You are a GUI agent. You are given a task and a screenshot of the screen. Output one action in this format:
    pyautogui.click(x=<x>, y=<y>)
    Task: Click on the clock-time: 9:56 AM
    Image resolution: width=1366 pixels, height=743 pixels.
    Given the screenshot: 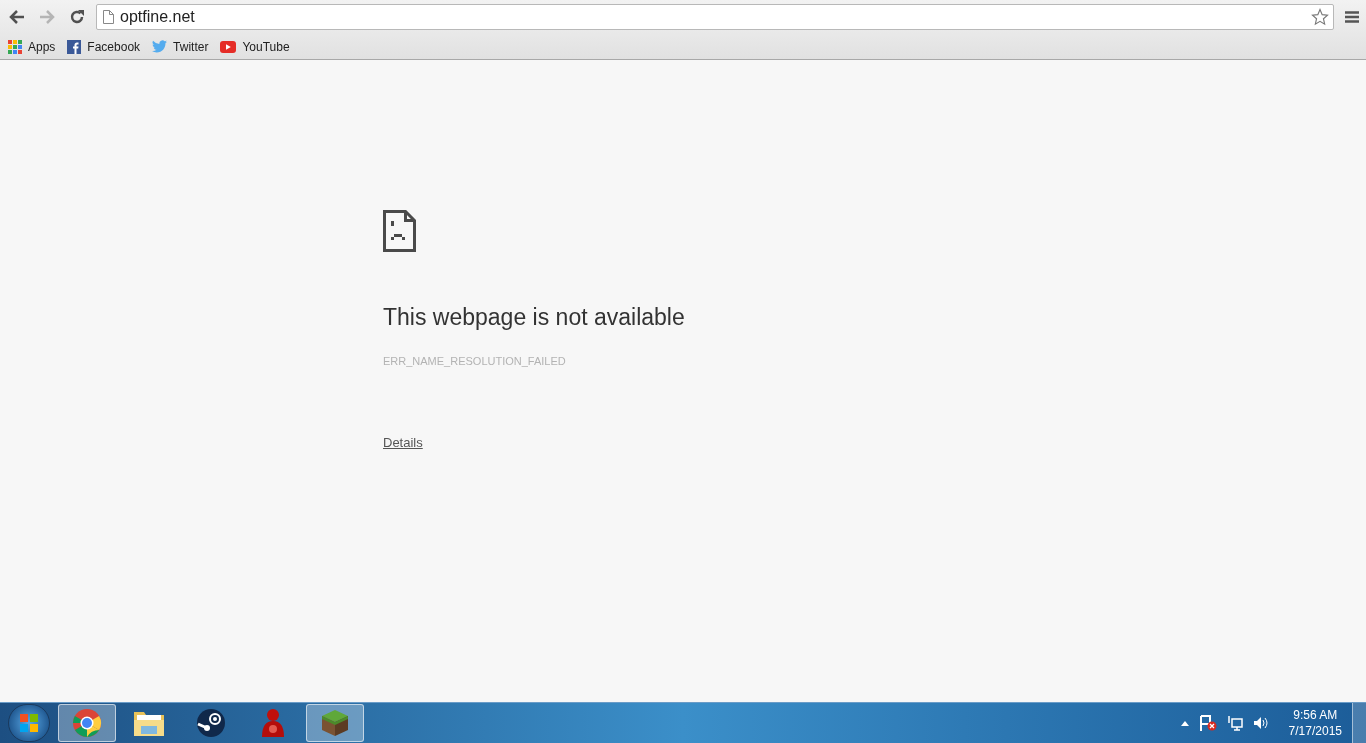 What is the action you would take?
    pyautogui.click(x=1315, y=715)
    